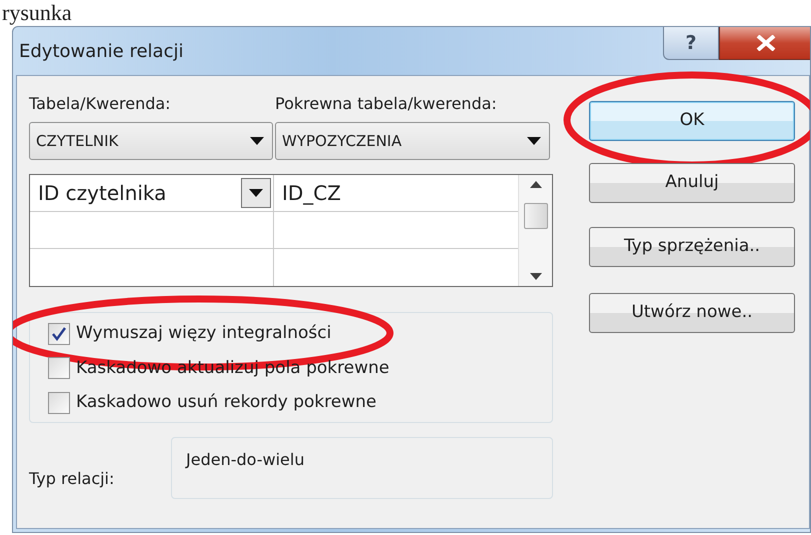 The image size is (811, 535). What do you see at coordinates (536, 215) in the screenshot?
I see `scroll-thumb` at bounding box center [536, 215].